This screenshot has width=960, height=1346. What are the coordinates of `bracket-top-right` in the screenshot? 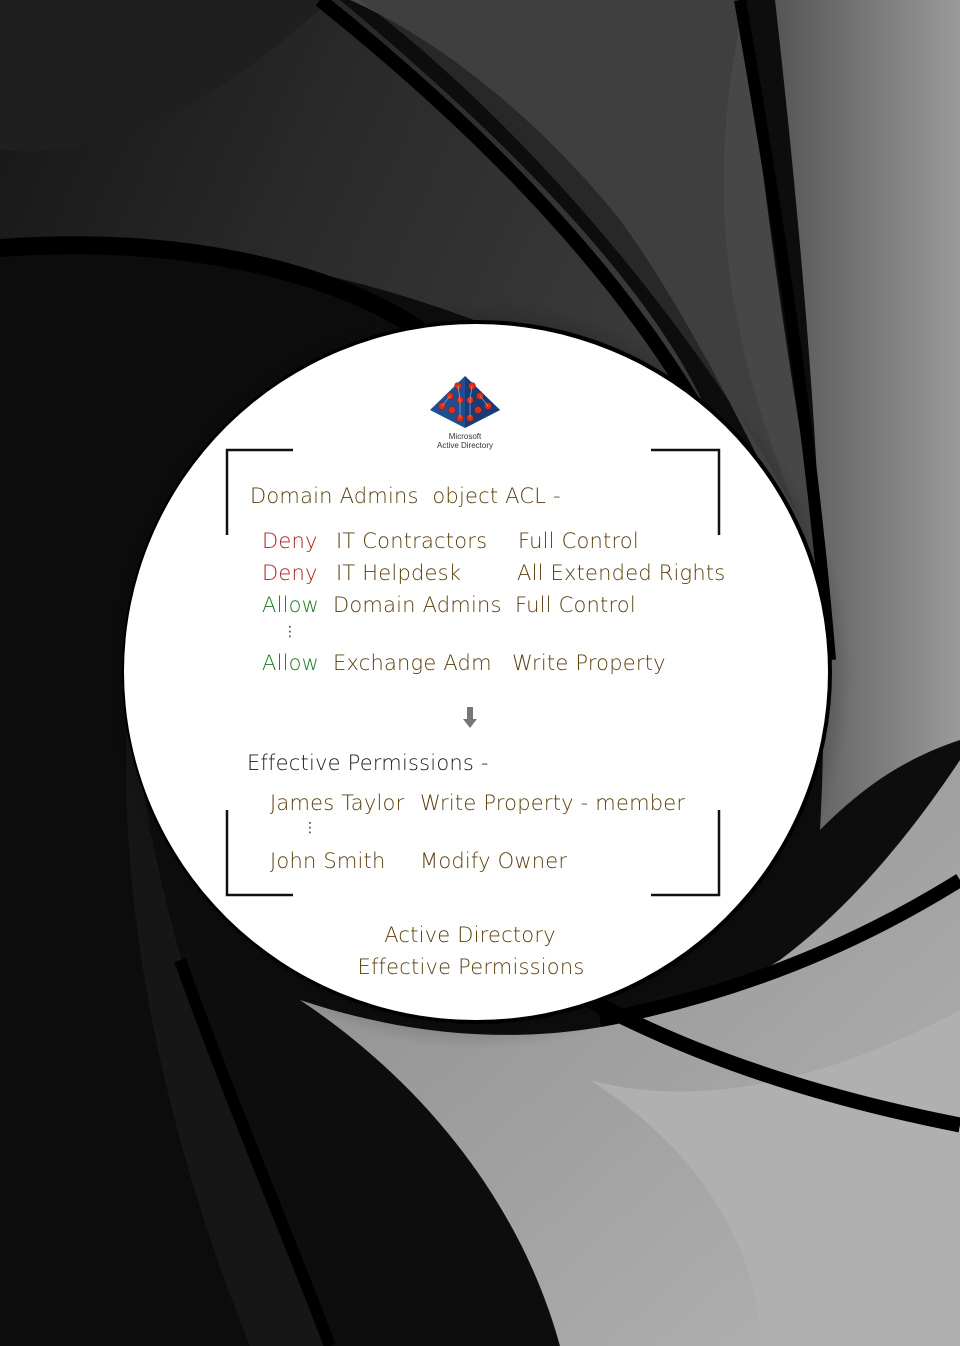 It's located at (686, 491).